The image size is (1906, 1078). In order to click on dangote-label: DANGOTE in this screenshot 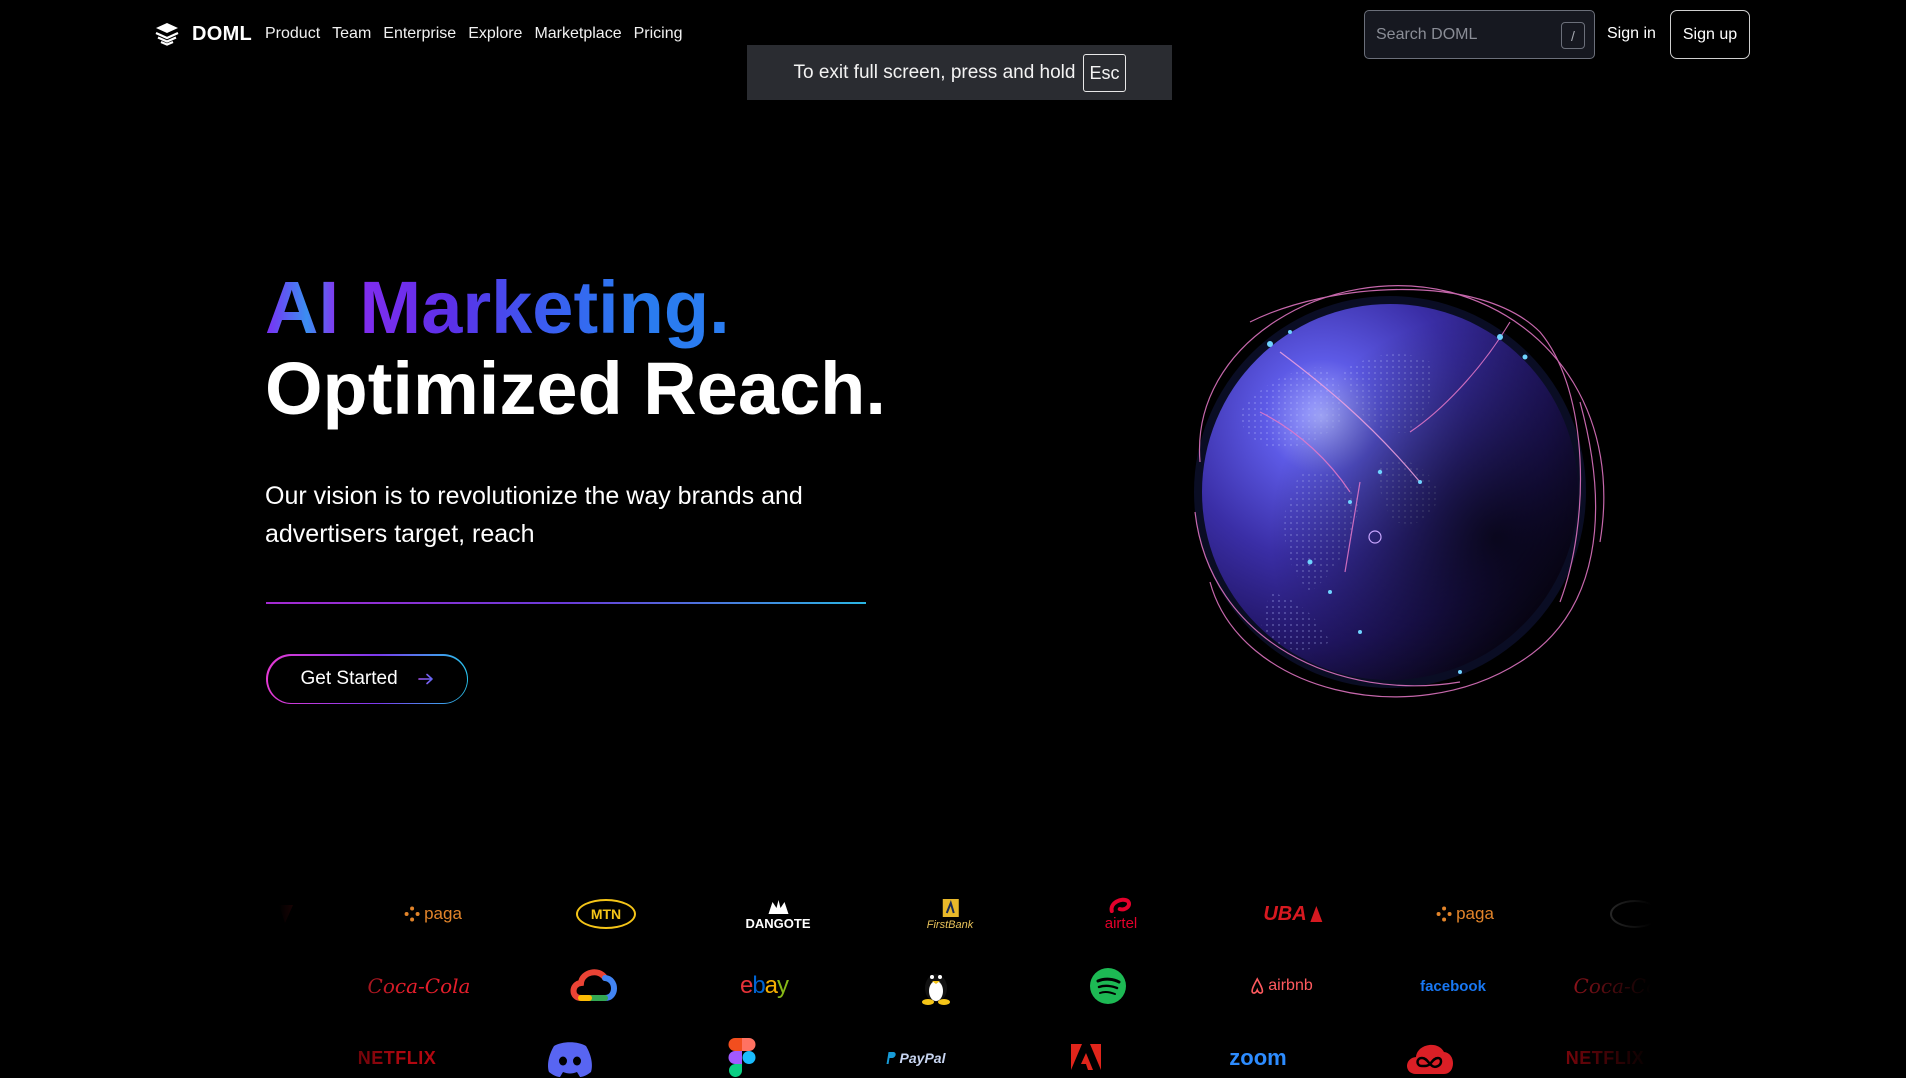, I will do `click(778, 923)`.